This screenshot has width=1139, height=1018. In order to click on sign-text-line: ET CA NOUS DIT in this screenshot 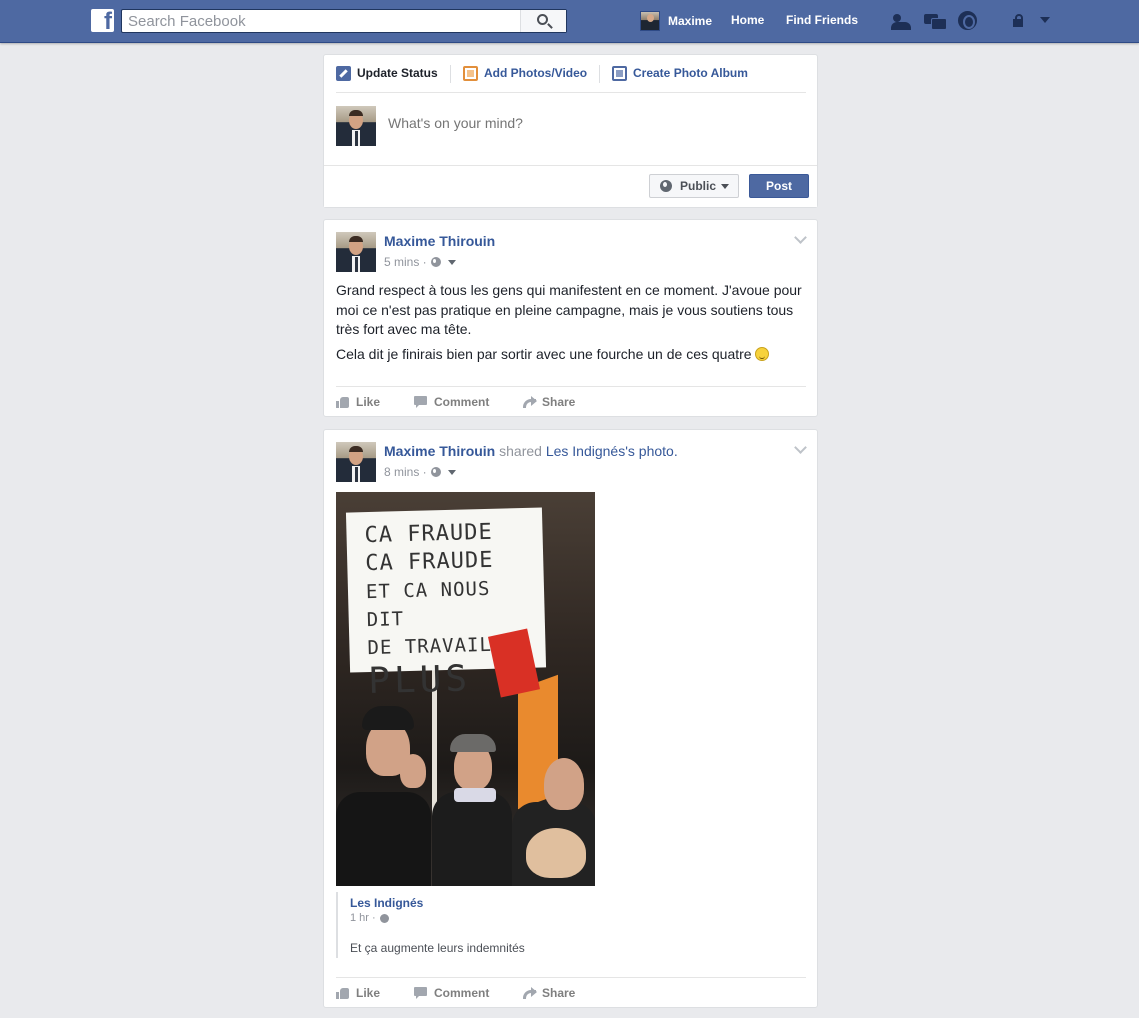, I will do `click(428, 604)`.